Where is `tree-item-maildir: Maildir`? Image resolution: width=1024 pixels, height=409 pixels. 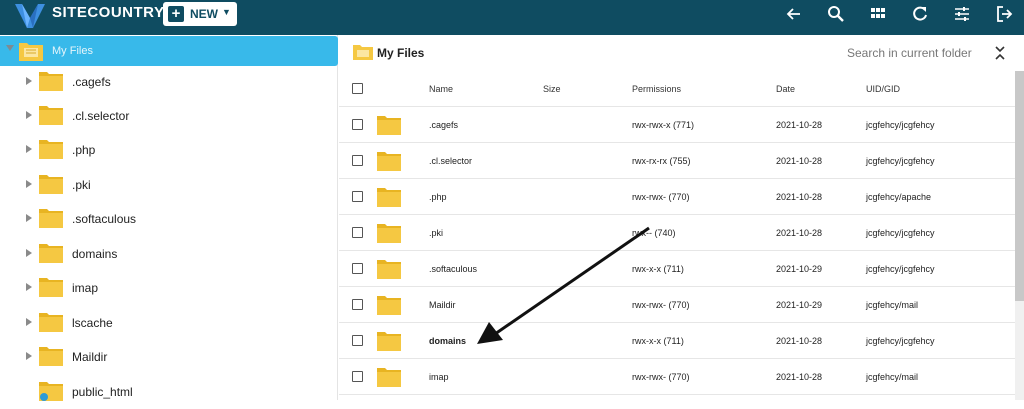 tree-item-maildir: Maildir is located at coordinates (169, 357).